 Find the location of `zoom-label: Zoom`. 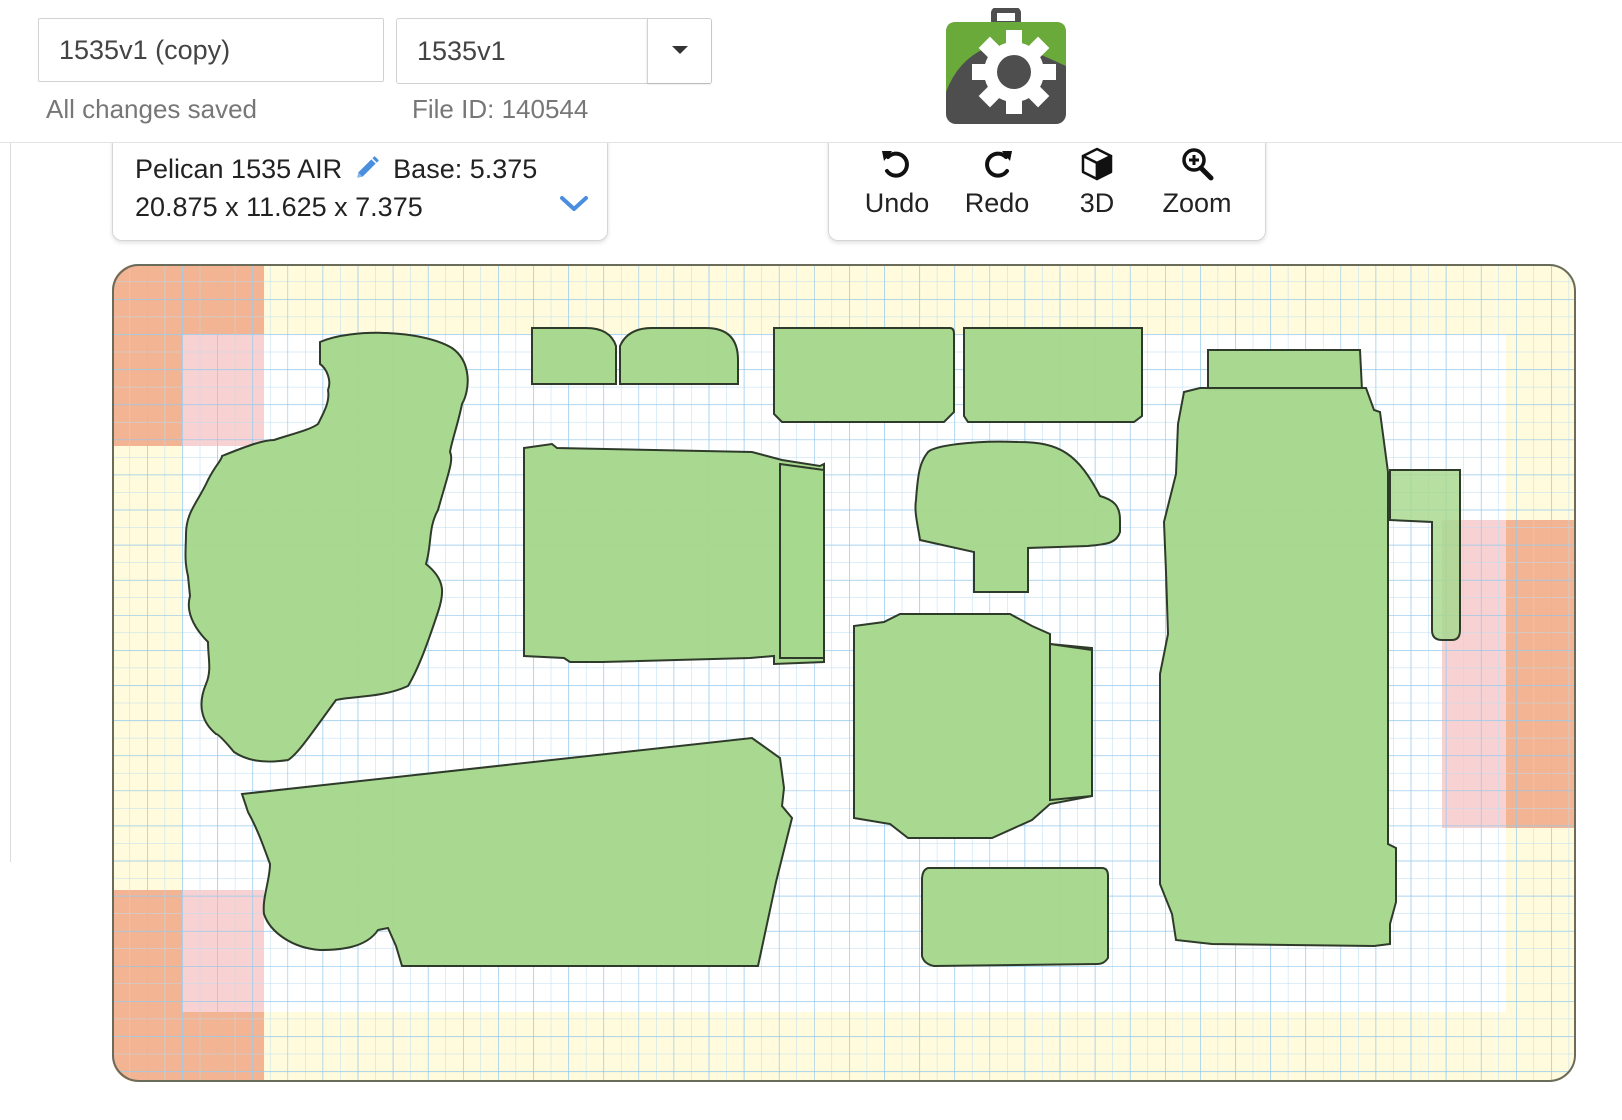

zoom-label: Zoom is located at coordinates (1197, 203).